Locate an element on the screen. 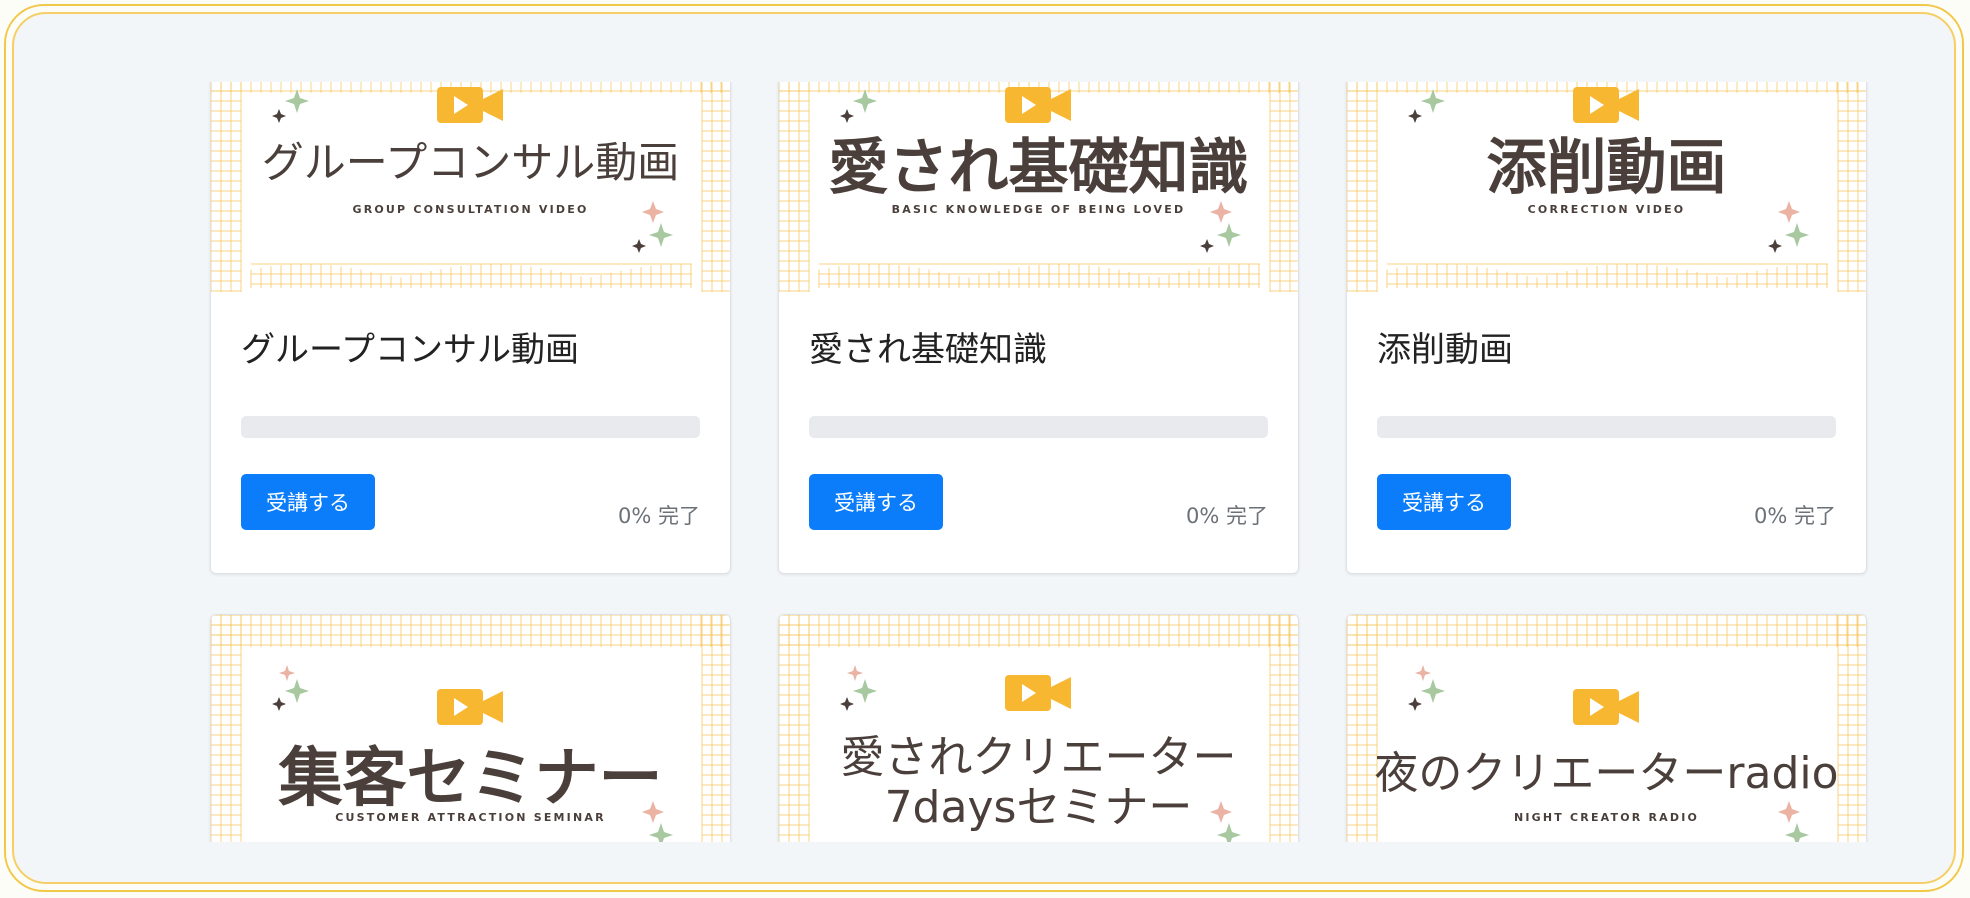 The width and height of the screenshot is (1970, 898). course-thumbnail: 添削動画 CORRECTION VIDEO is located at coordinates (1606, 187).